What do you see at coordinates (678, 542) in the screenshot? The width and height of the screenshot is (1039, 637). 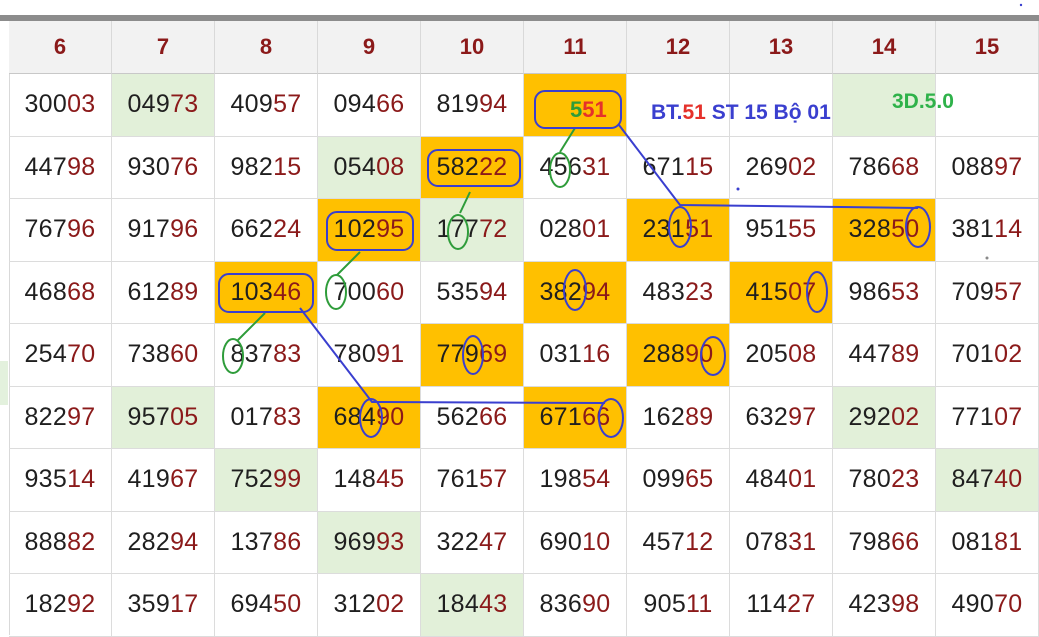 I see `table-cell: 457 12` at bounding box center [678, 542].